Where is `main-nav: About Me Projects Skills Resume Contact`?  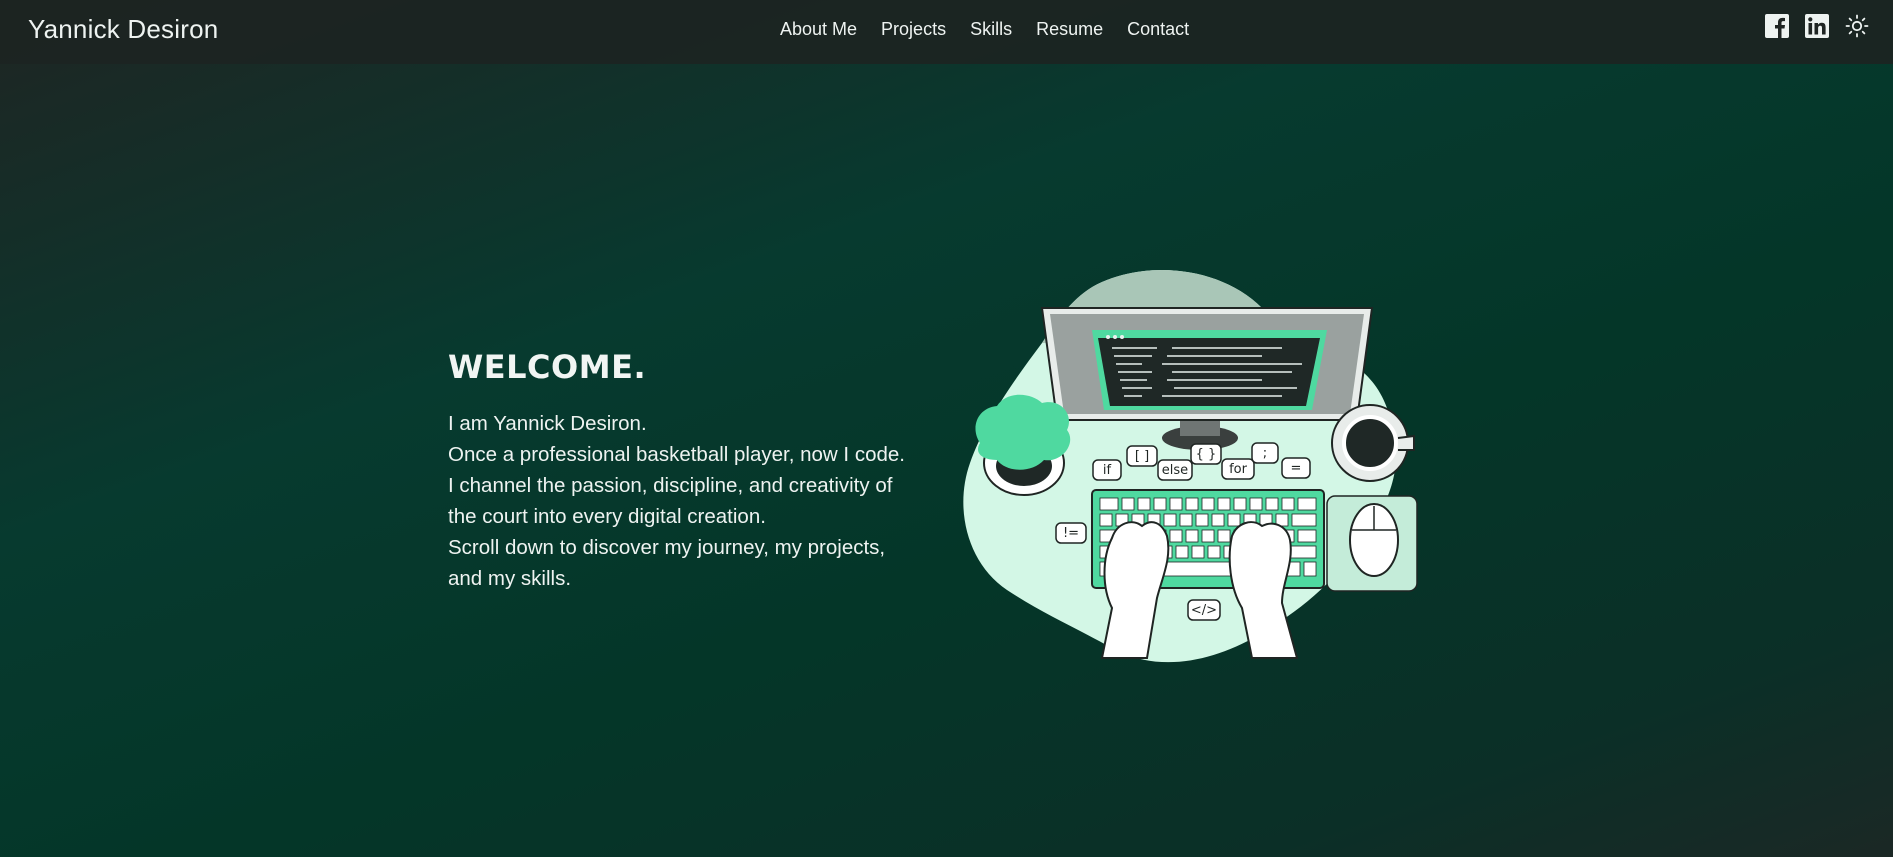 main-nav: About Me Projects Skills Resume Contact is located at coordinates (984, 29).